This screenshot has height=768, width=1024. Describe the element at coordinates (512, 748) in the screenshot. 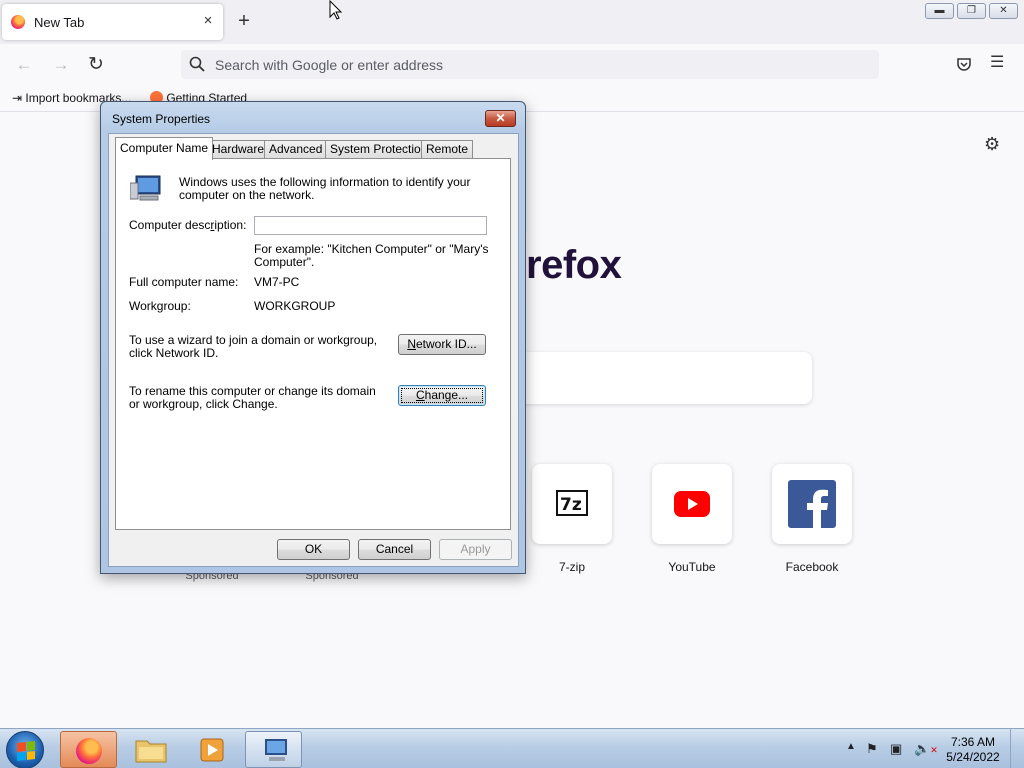

I see `taskbar: ▲ ⚑ ▣ 🔈✕ 7:36 AM 5/24/2022` at that location.